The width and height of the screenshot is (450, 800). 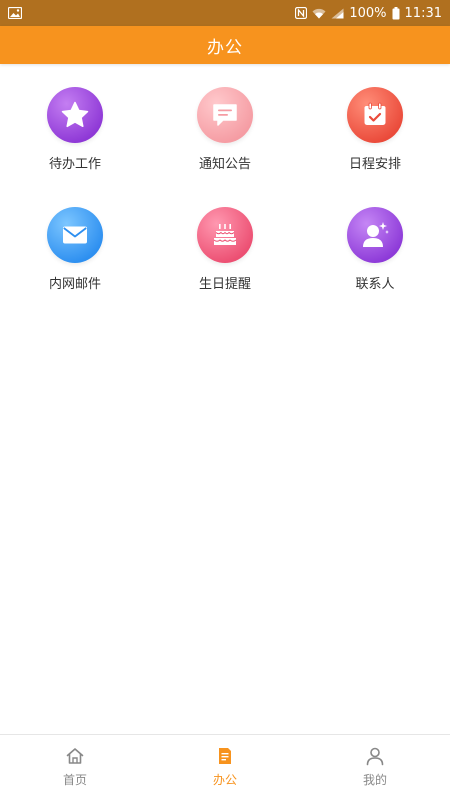 What do you see at coordinates (224, 284) in the screenshot?
I see `grid-item-label: 生日提醒` at bounding box center [224, 284].